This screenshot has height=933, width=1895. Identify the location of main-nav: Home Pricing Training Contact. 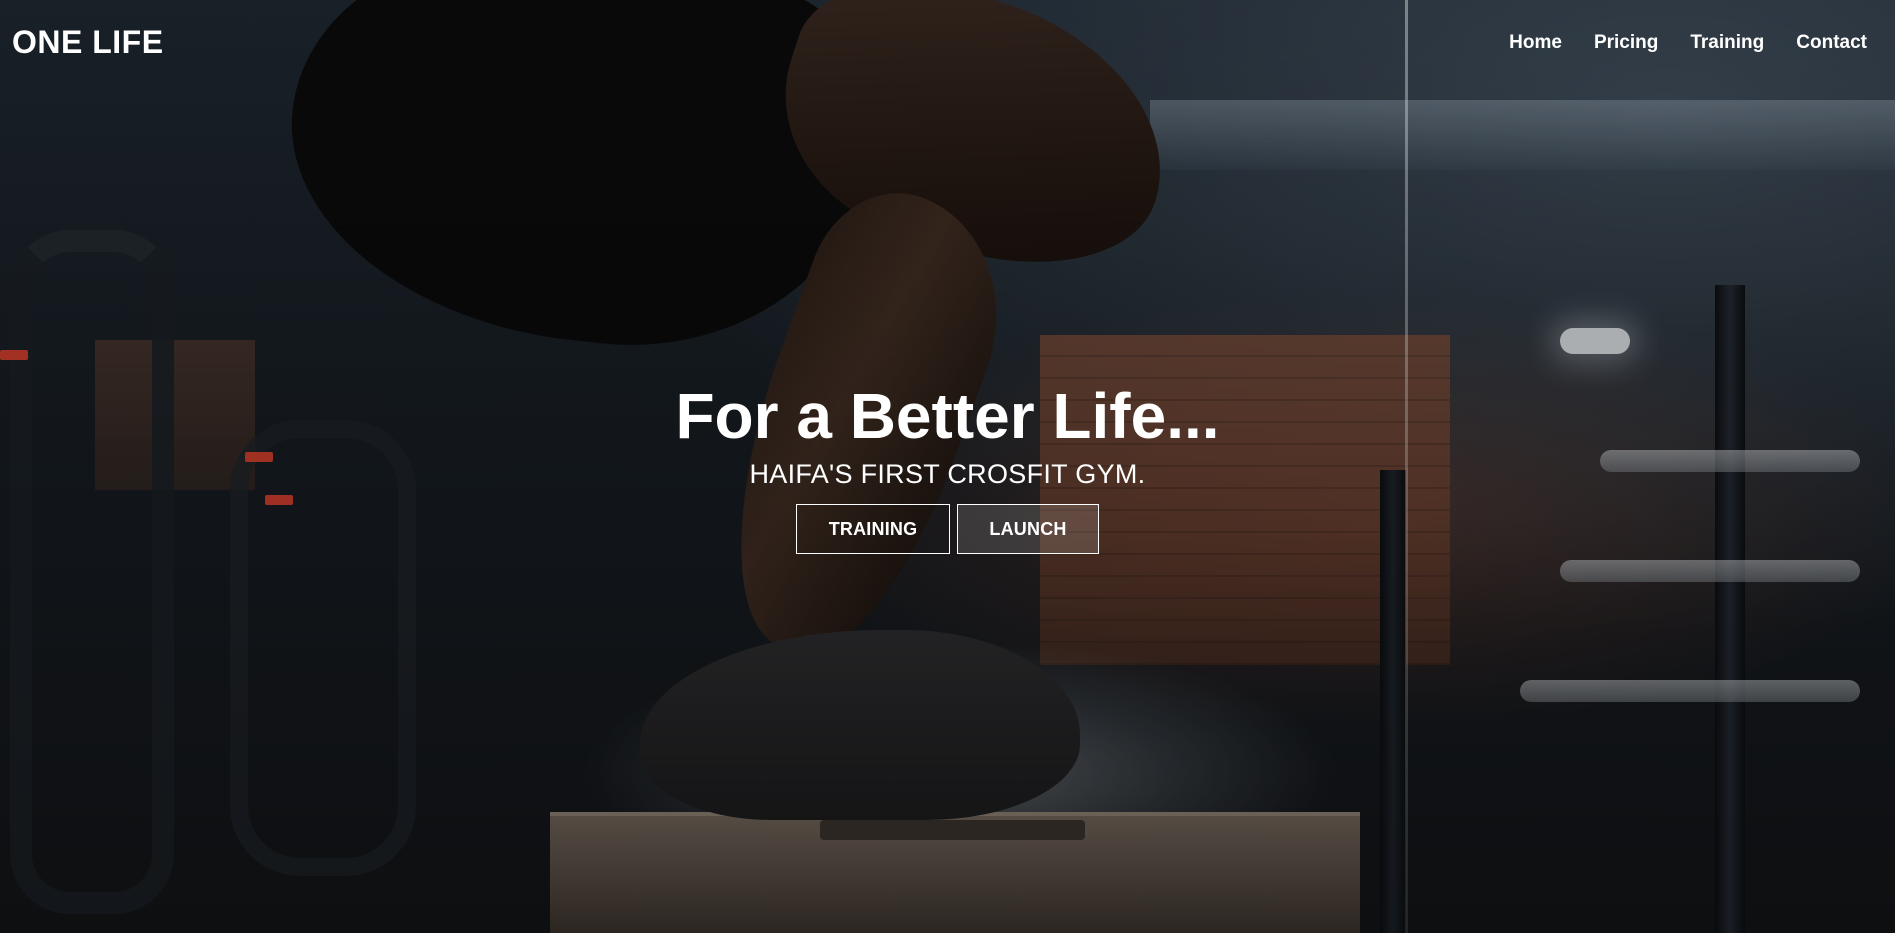
(1688, 43).